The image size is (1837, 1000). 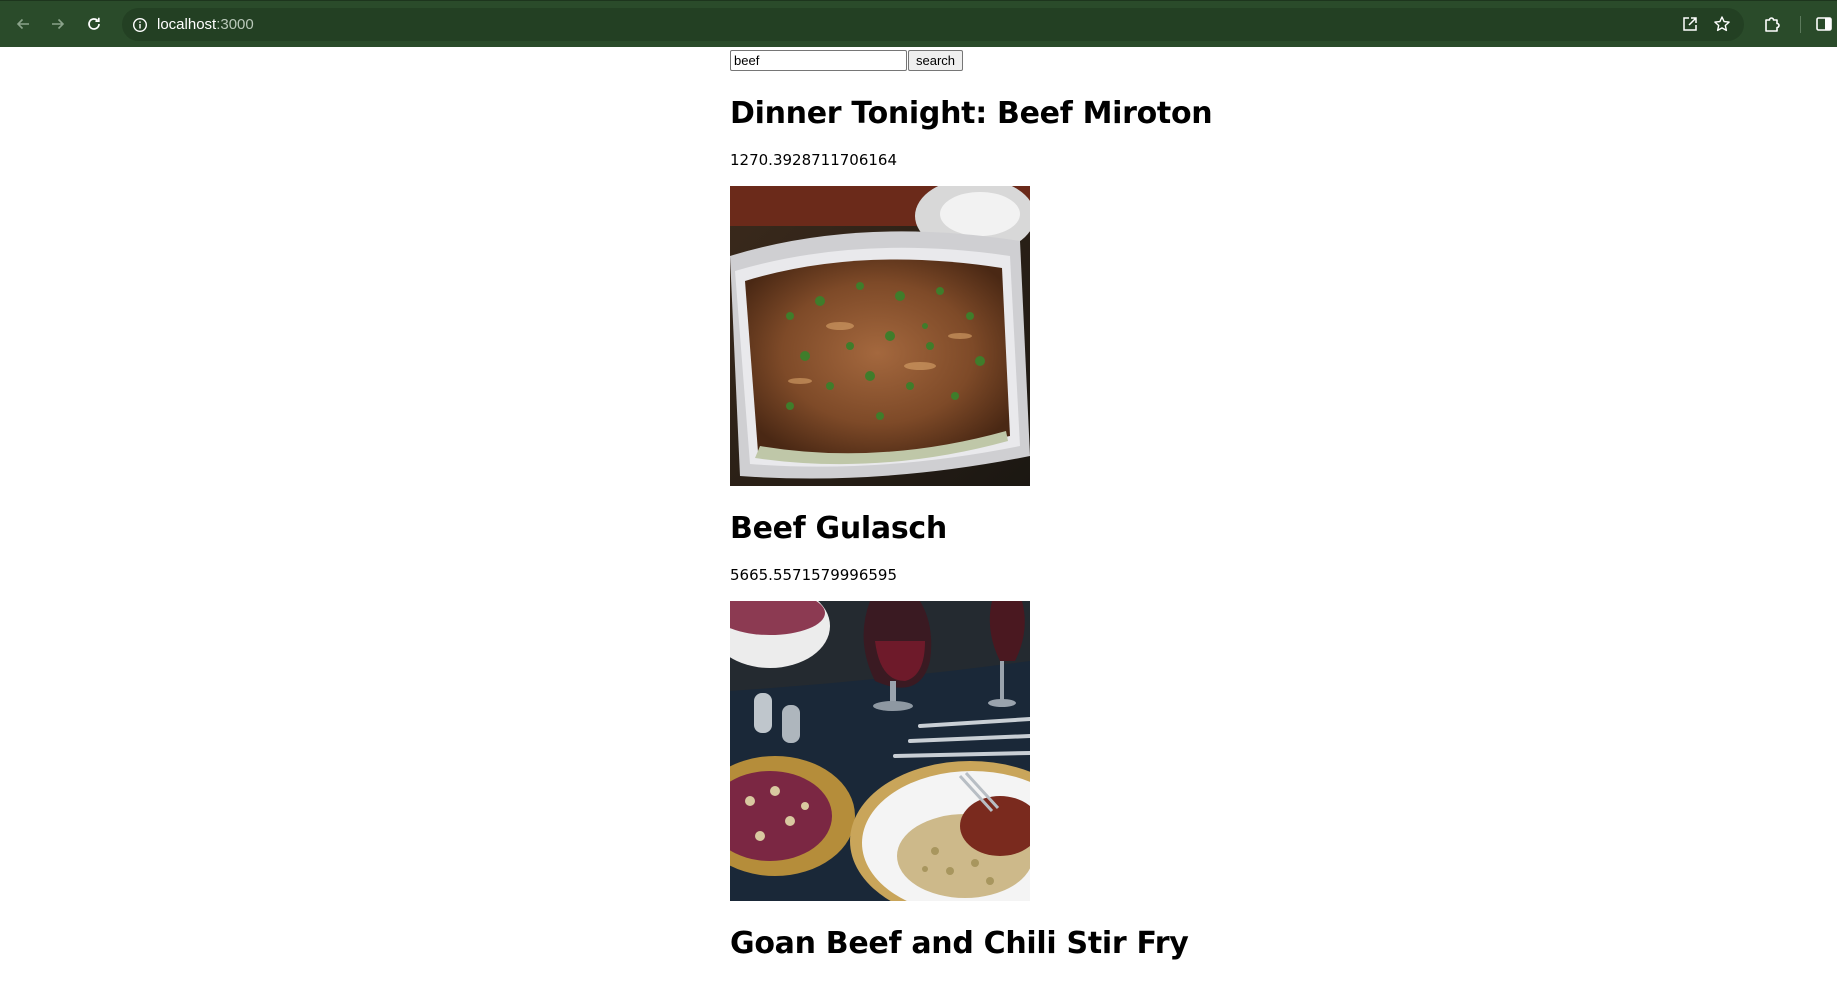 What do you see at coordinates (818, 60) in the screenshot?
I see `search-input` at bounding box center [818, 60].